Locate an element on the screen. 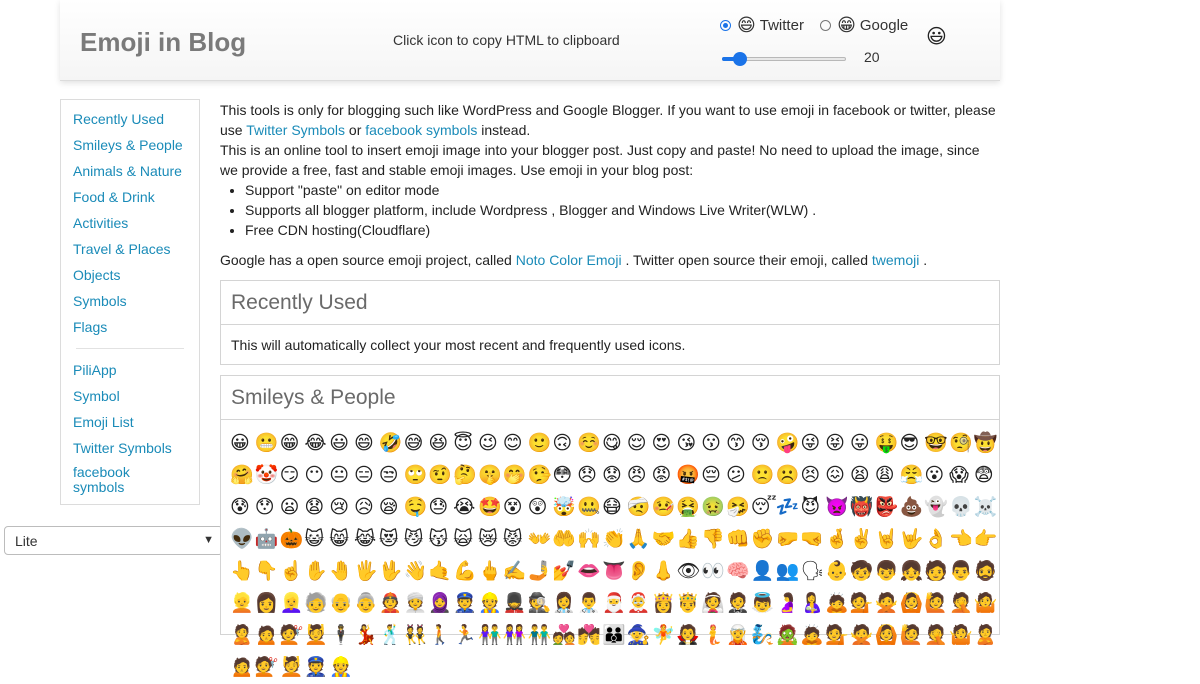  emoji-button: 🎃 is located at coordinates (292, 540).